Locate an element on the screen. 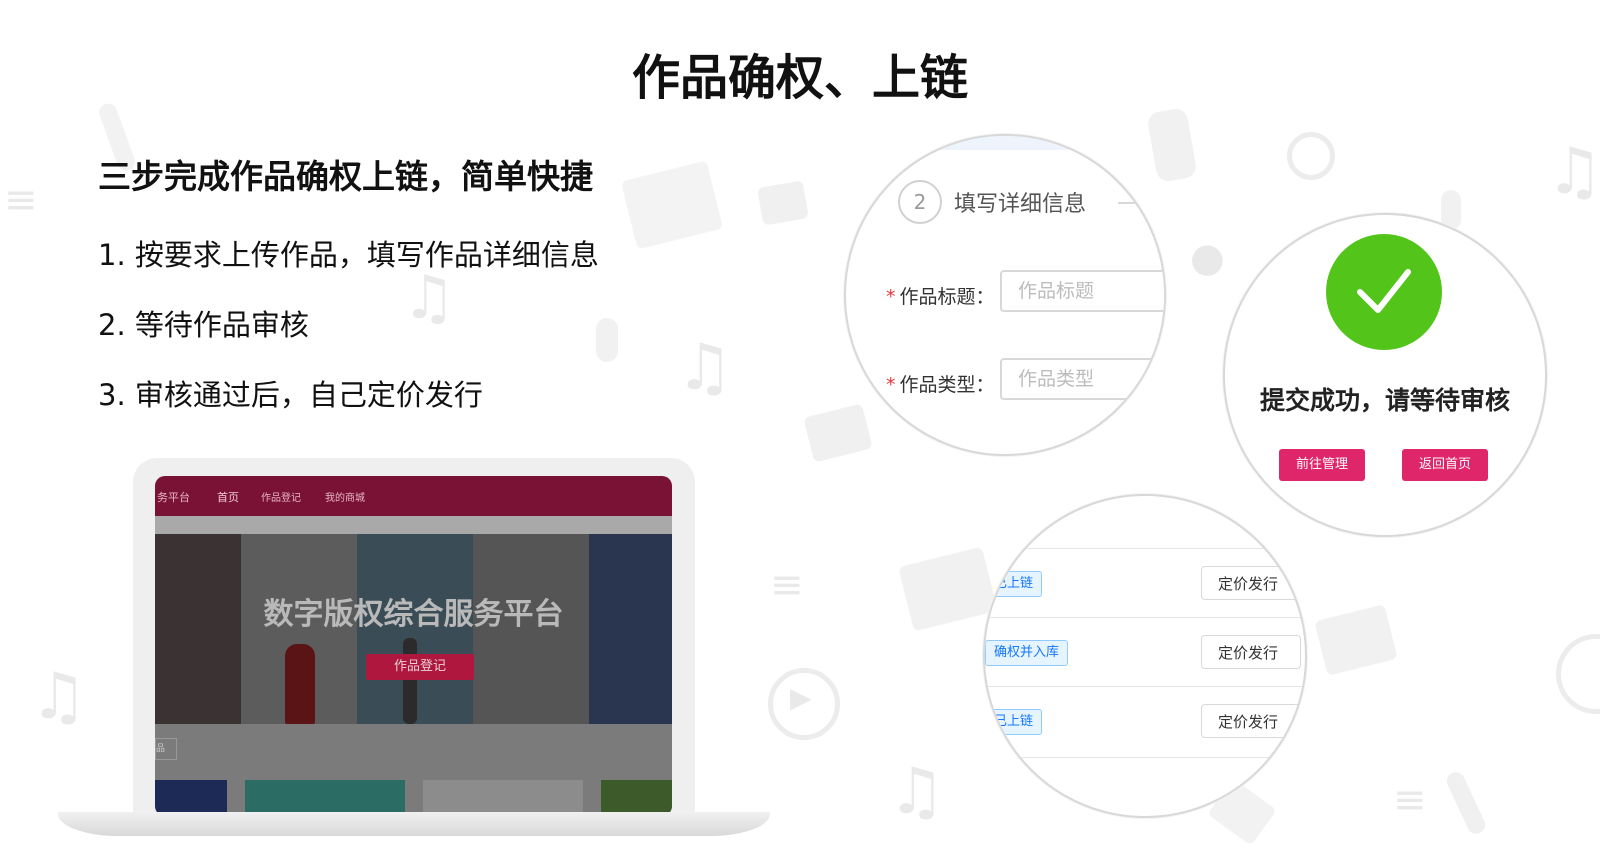  submit-success-zoom: 提交成功，请等待审核 前往管理 返回首页 is located at coordinates (1385, 375).